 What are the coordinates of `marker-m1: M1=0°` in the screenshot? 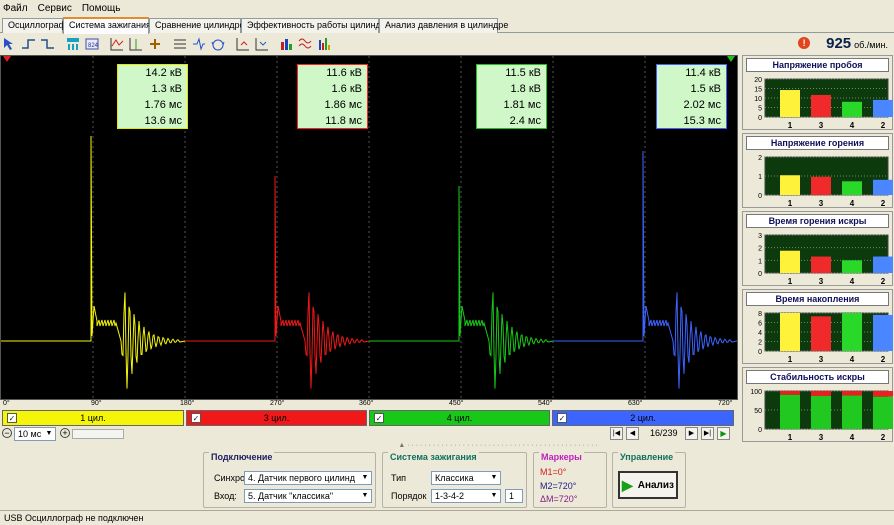 It's located at (553, 472).